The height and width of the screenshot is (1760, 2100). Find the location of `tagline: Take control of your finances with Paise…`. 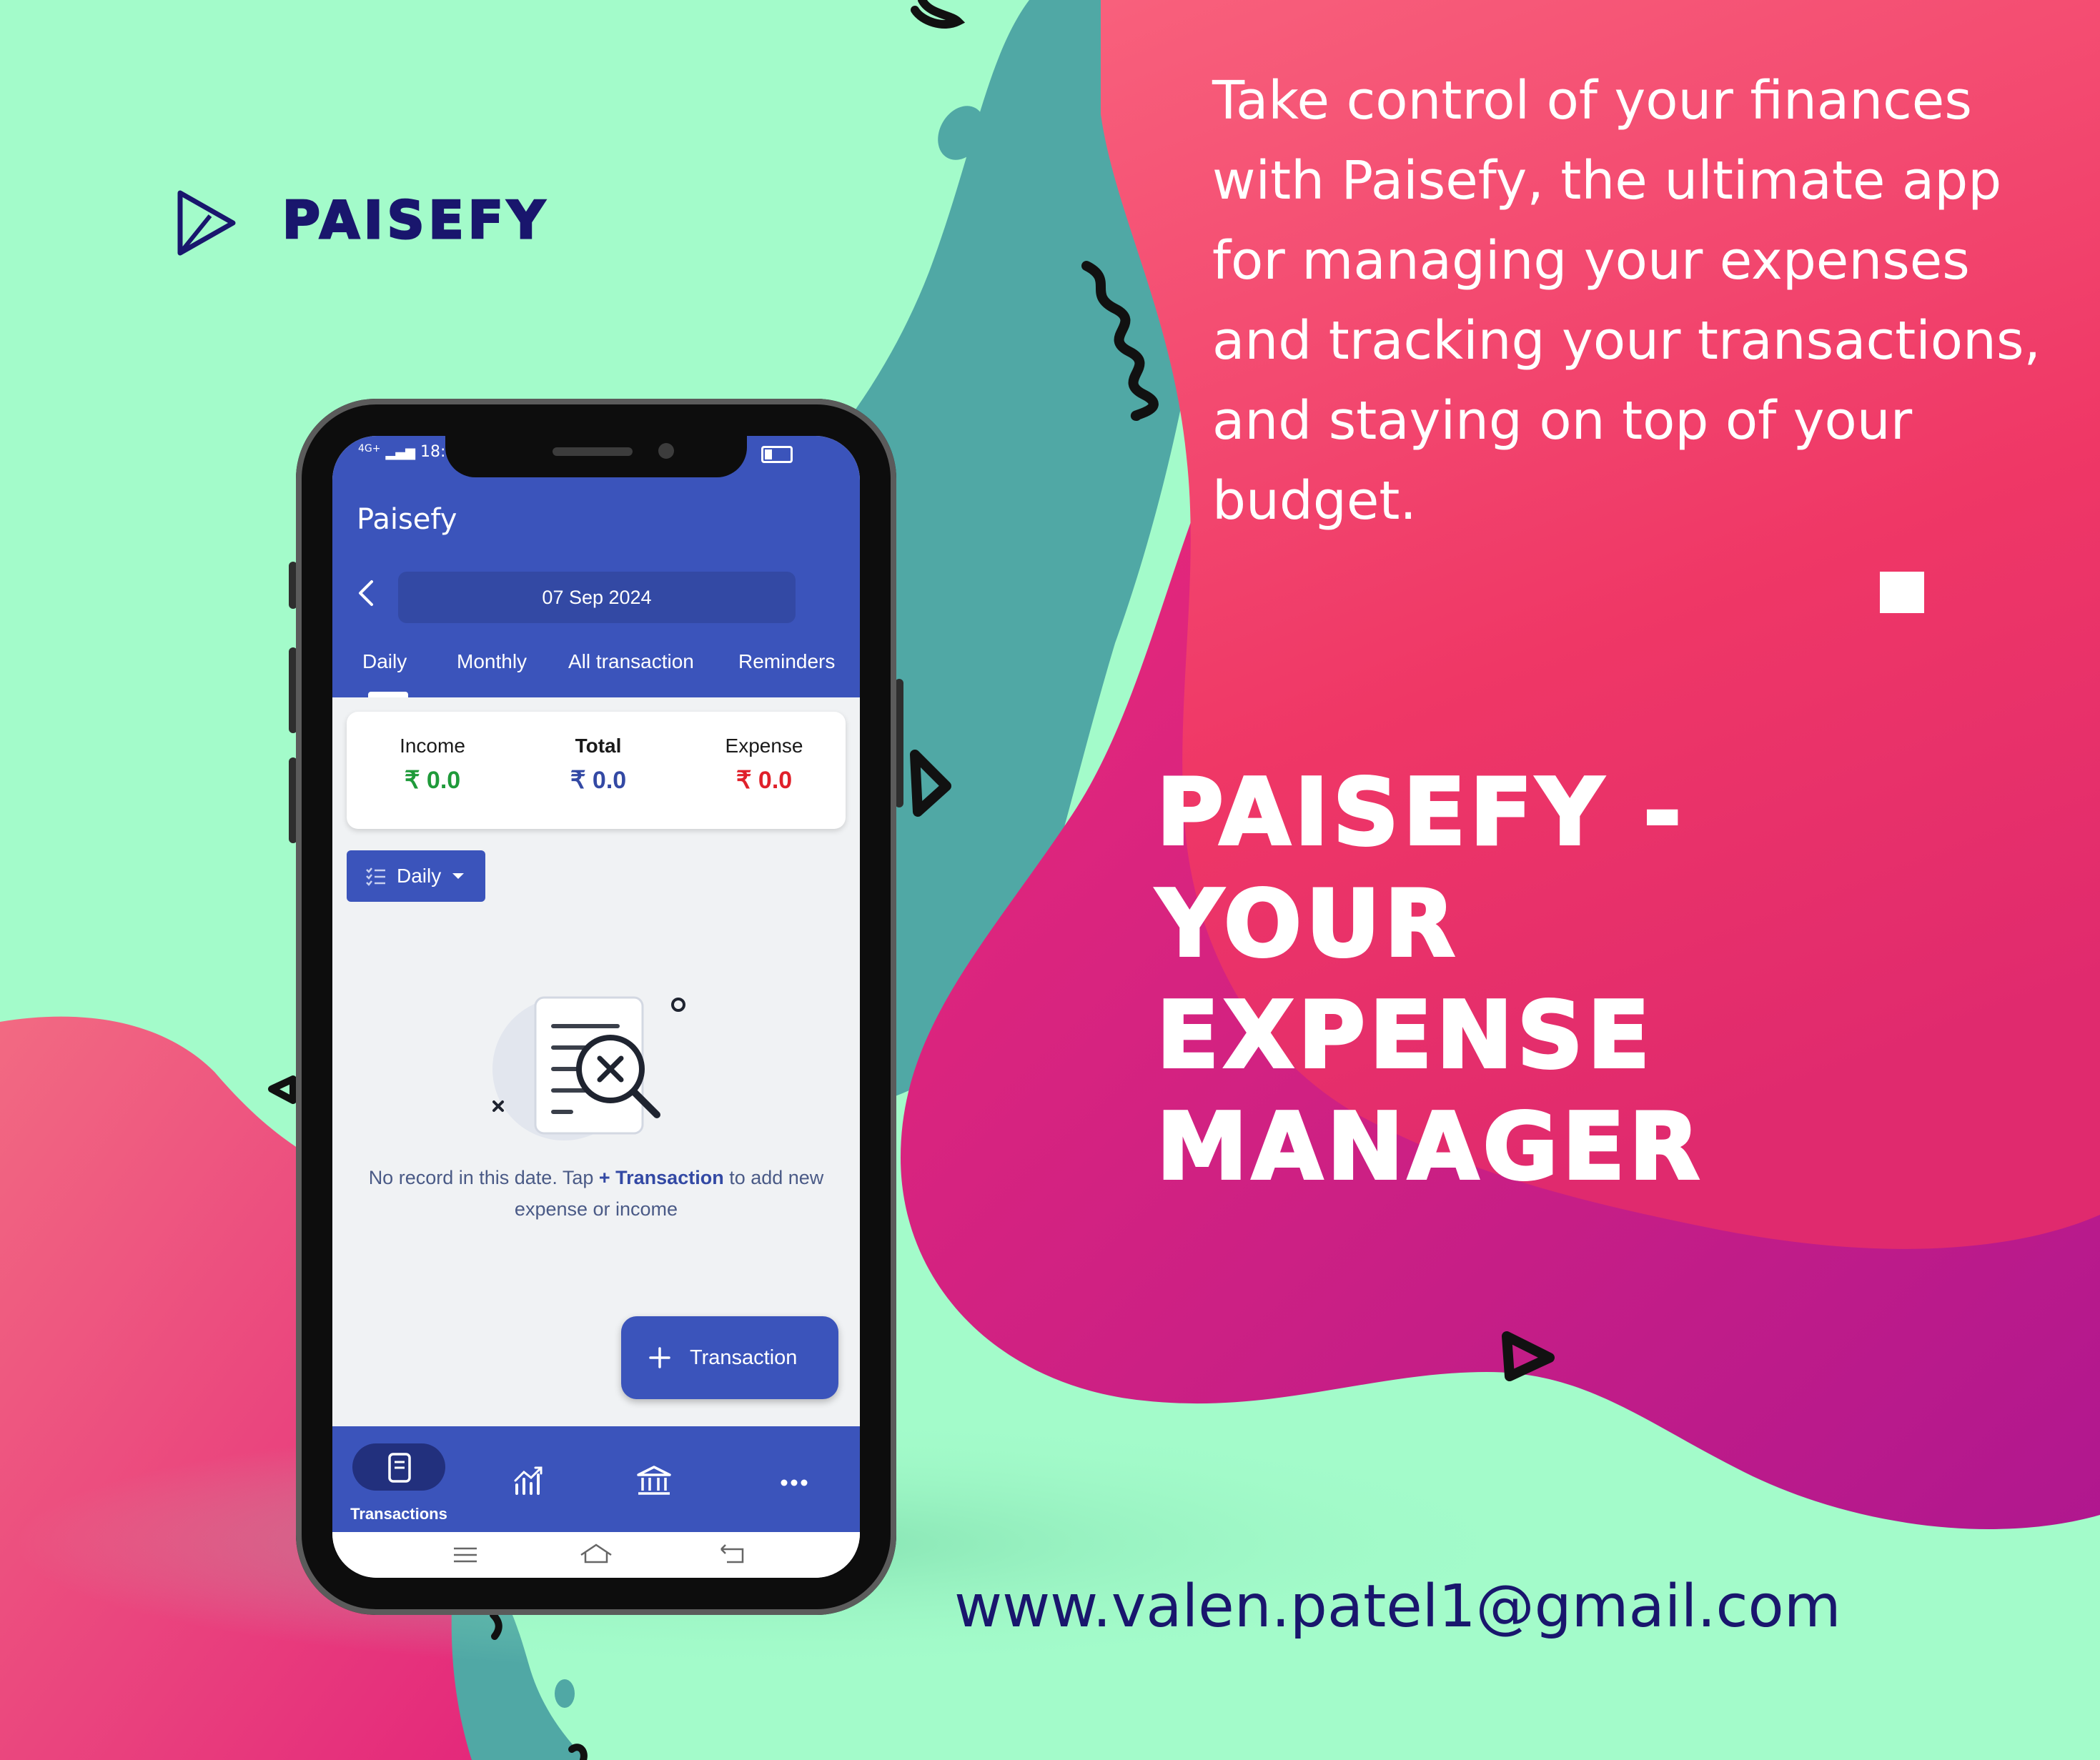

tagline: Take control of your finances with Paise… is located at coordinates (1626, 301).